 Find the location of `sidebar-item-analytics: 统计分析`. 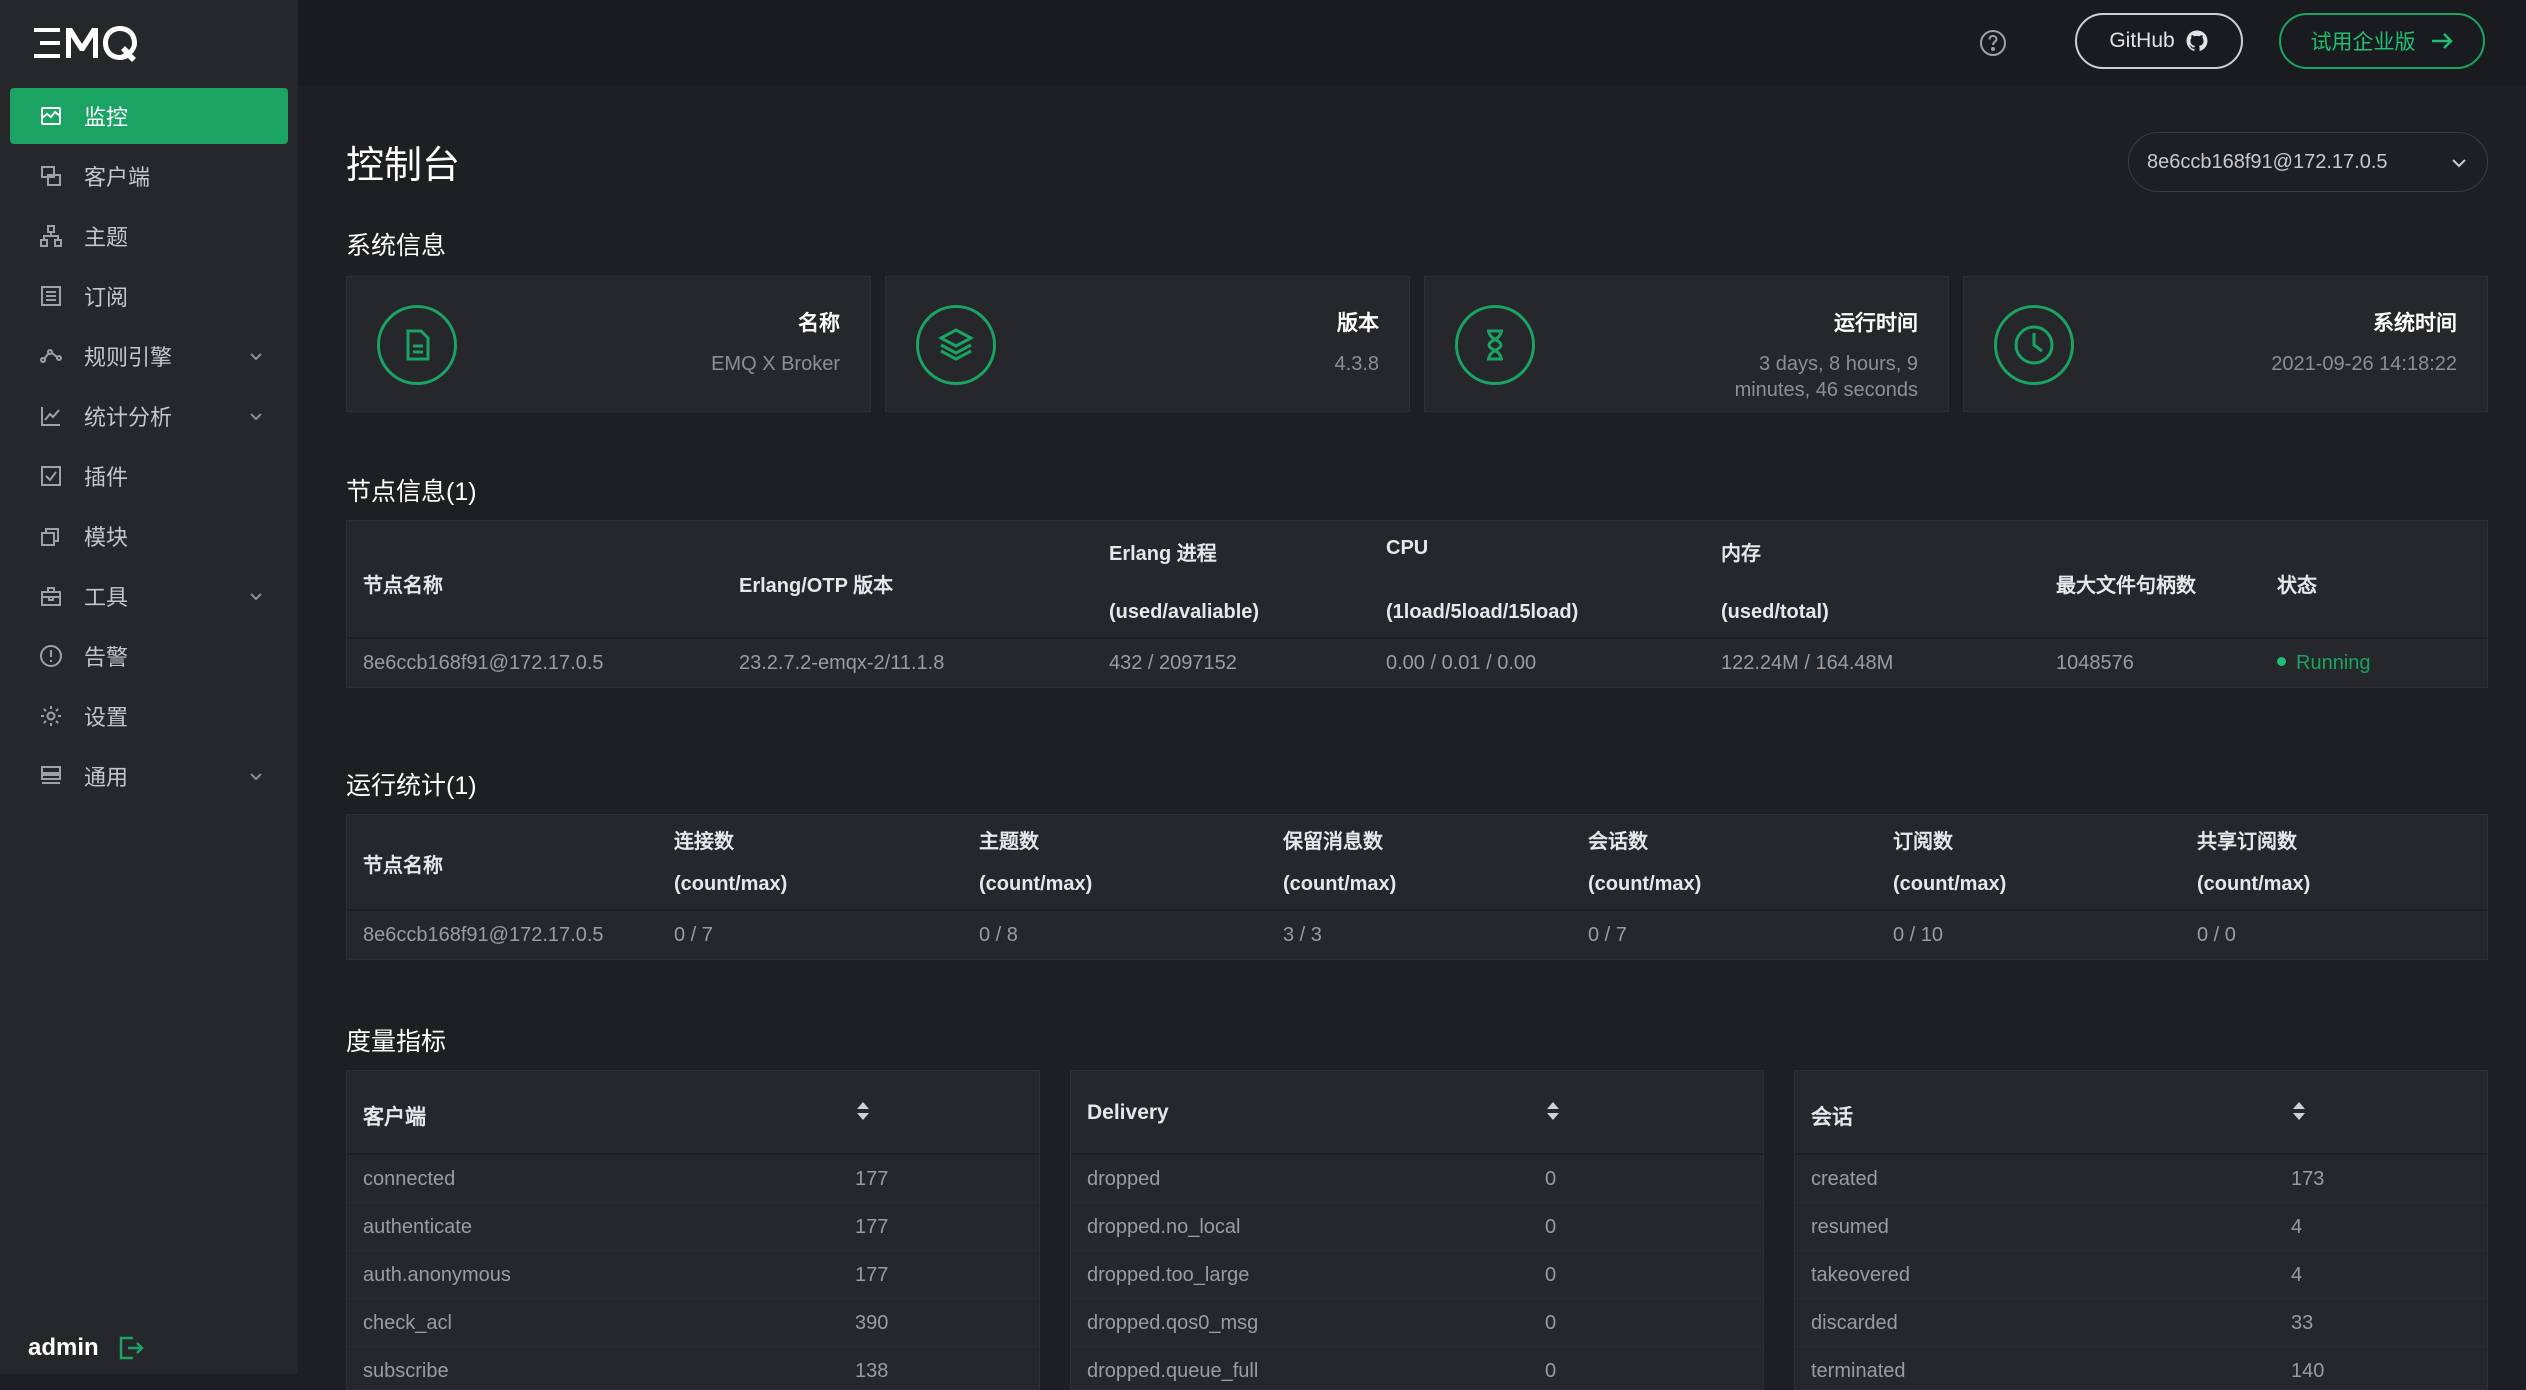

sidebar-item-analytics: 统计分析 is located at coordinates (149, 416).